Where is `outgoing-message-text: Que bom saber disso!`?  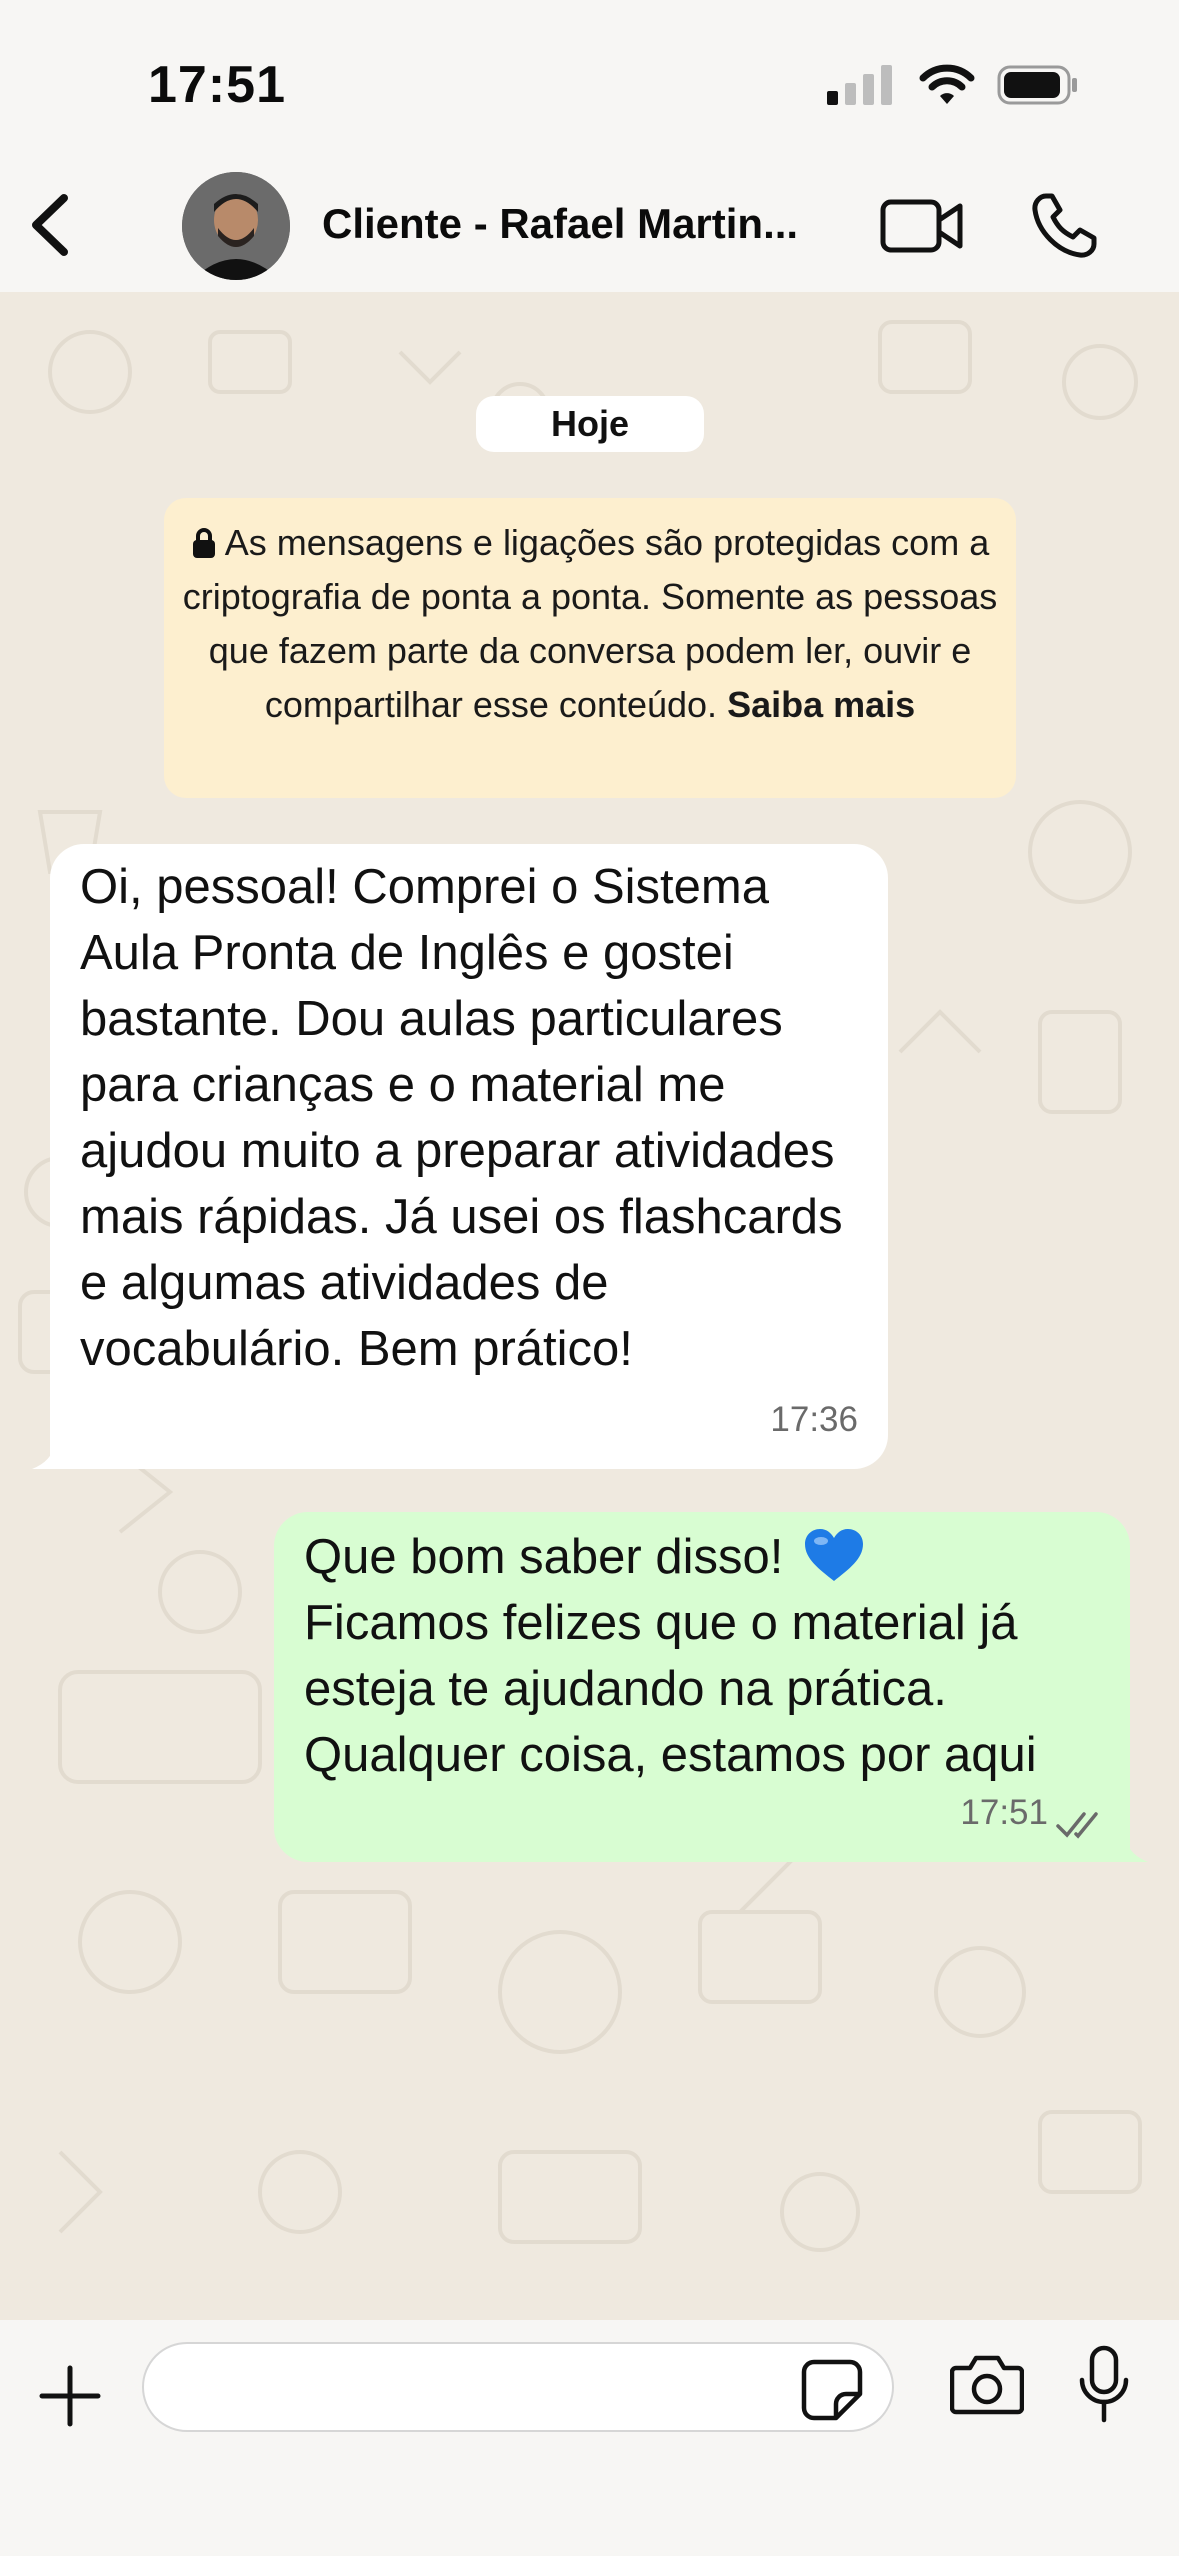 outgoing-message-text: Que bom saber disso! is located at coordinates (544, 1557).